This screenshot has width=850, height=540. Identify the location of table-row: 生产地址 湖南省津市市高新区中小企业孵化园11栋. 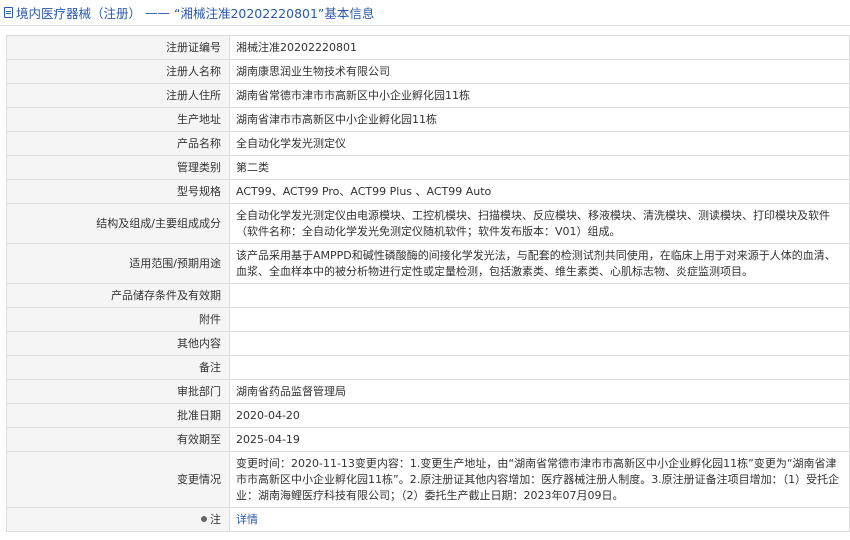
(428, 119).